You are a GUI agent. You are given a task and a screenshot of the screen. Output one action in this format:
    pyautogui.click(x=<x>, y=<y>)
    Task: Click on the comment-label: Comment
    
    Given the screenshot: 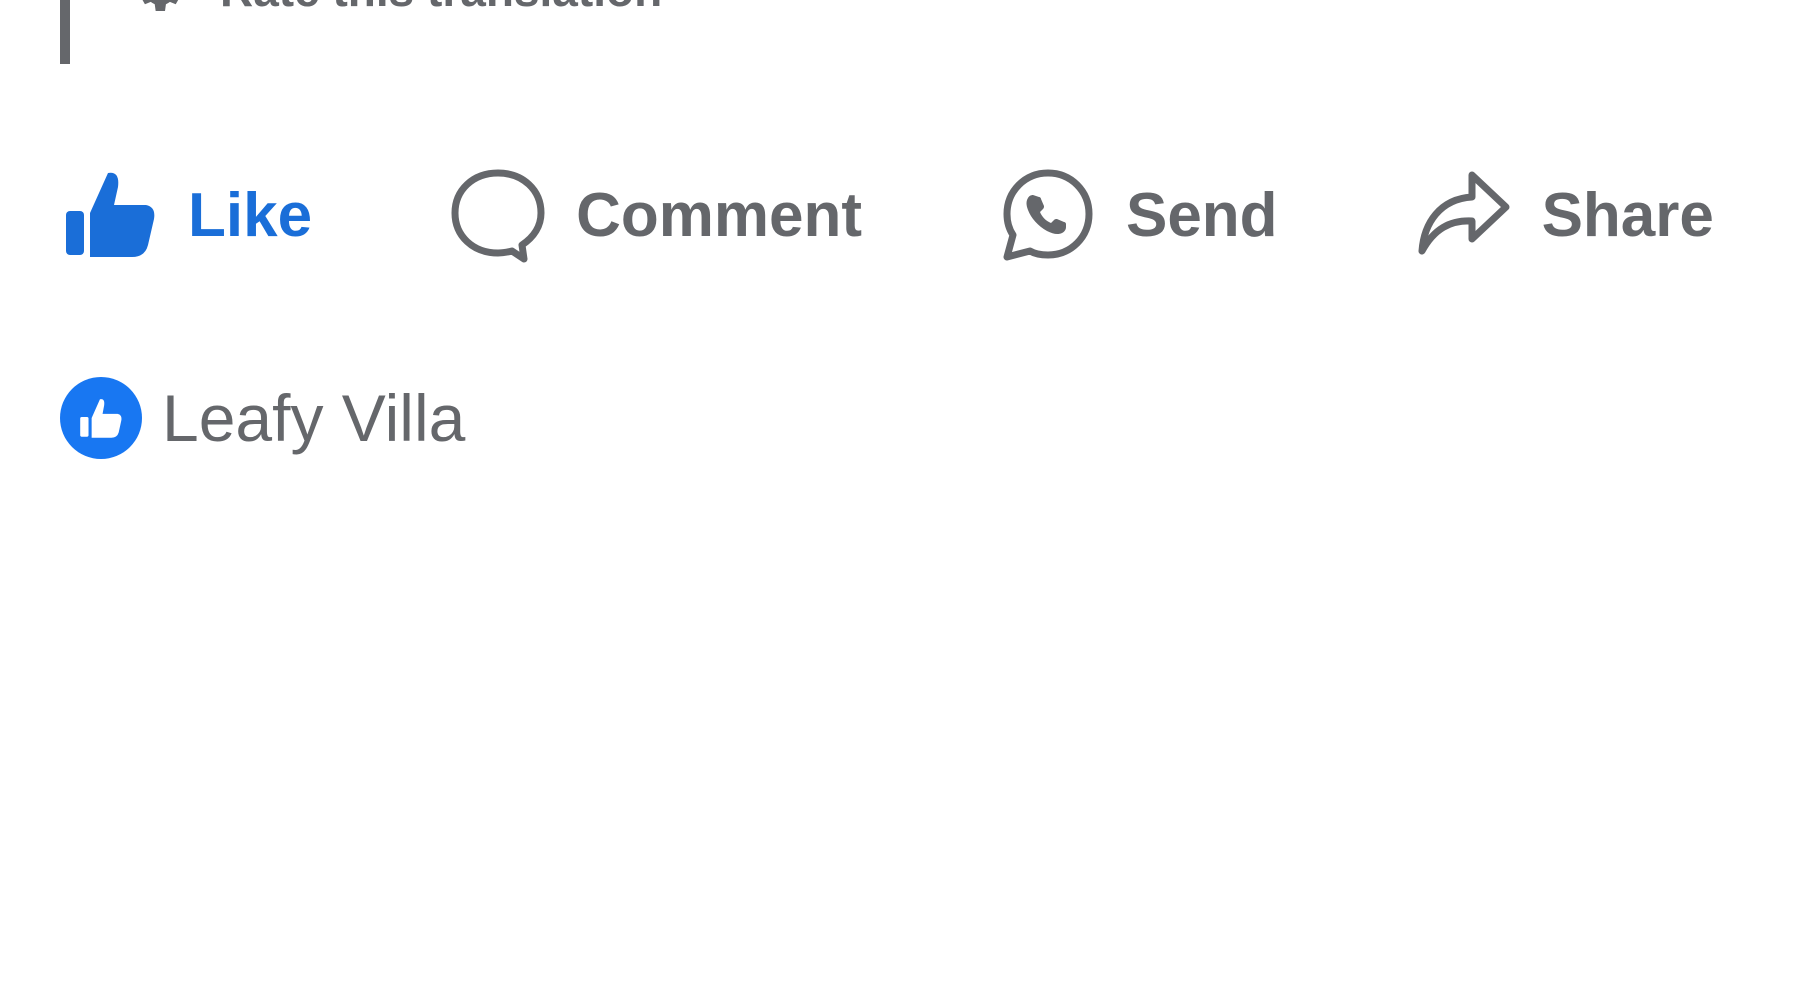 What is the action you would take?
    pyautogui.click(x=719, y=215)
    